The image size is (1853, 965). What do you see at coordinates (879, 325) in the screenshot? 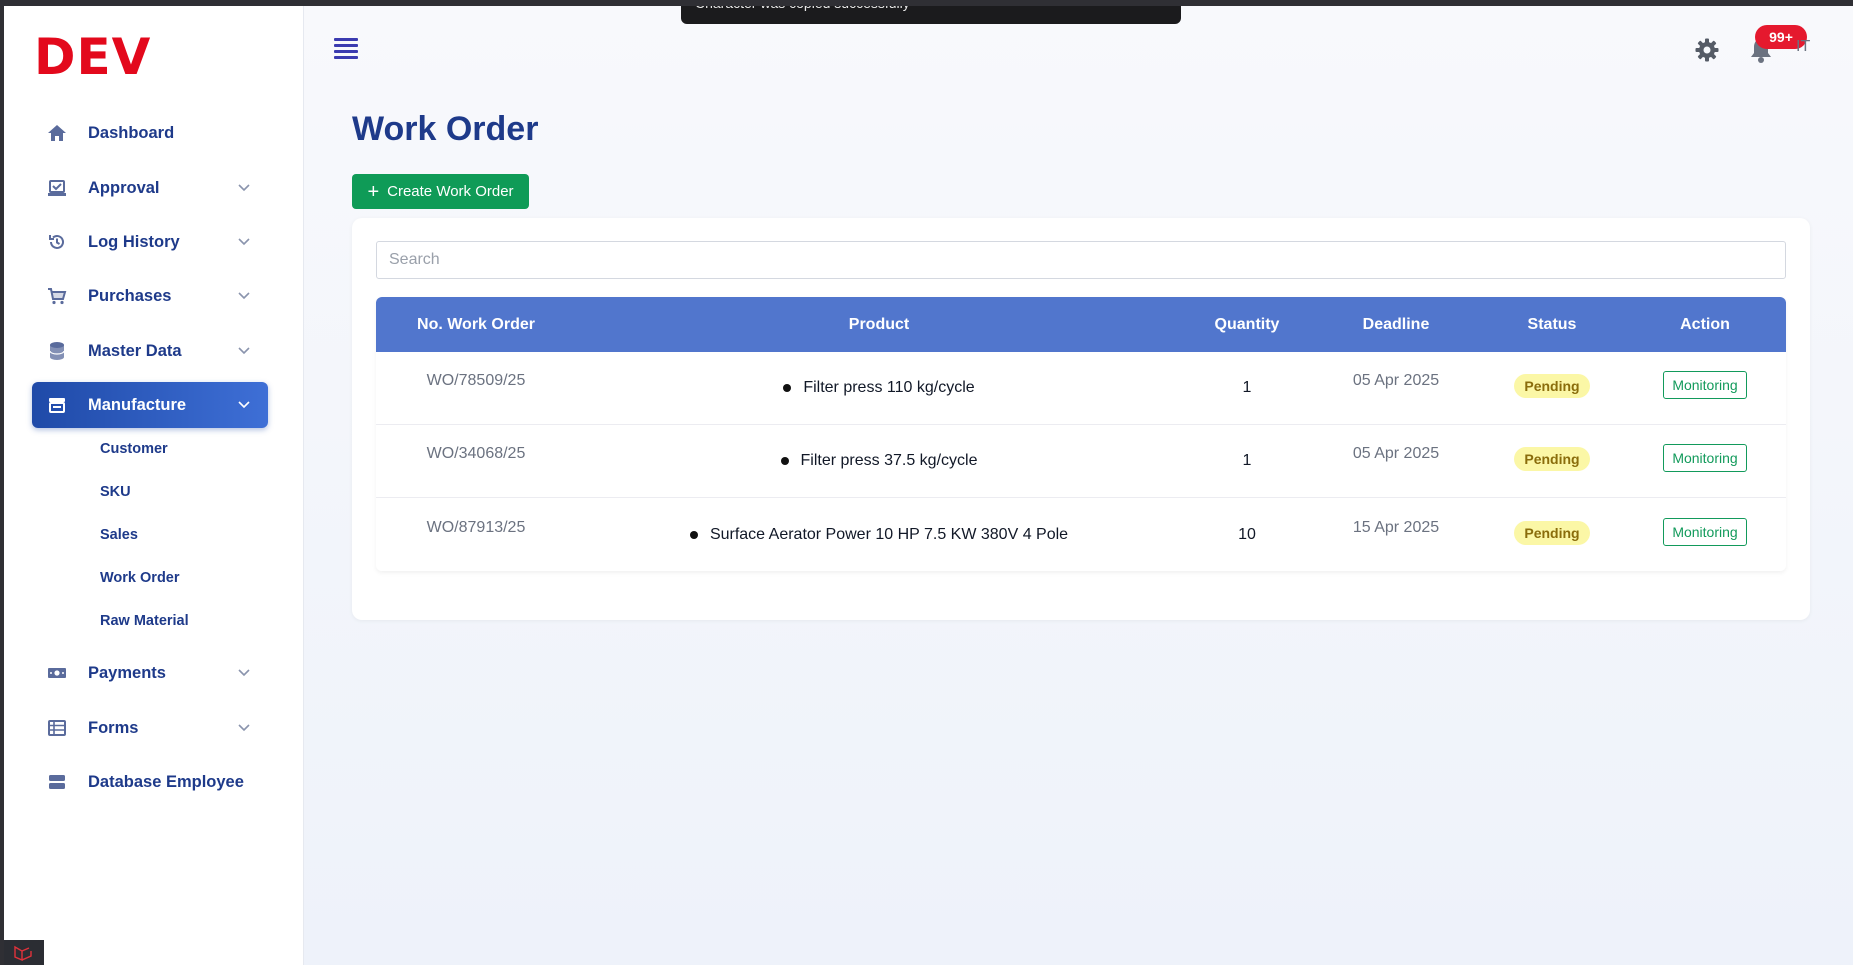
I see `column-header-product: Product` at bounding box center [879, 325].